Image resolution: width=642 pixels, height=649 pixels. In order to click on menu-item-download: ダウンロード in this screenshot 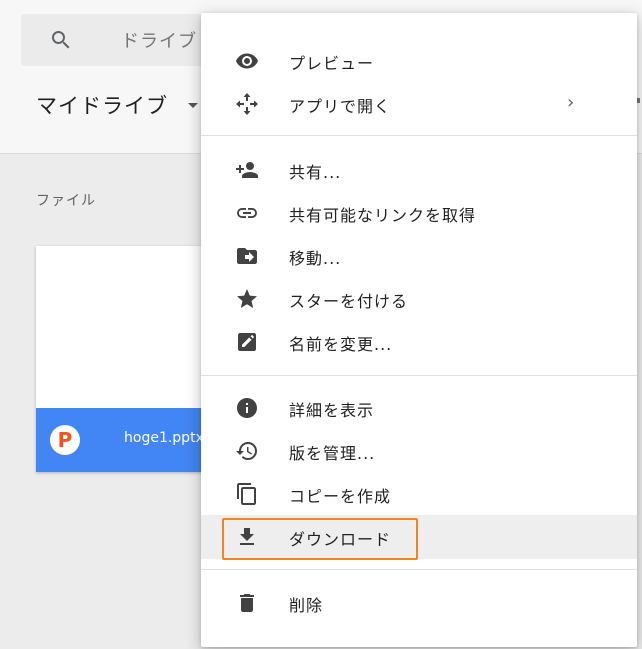, I will do `click(419, 537)`.